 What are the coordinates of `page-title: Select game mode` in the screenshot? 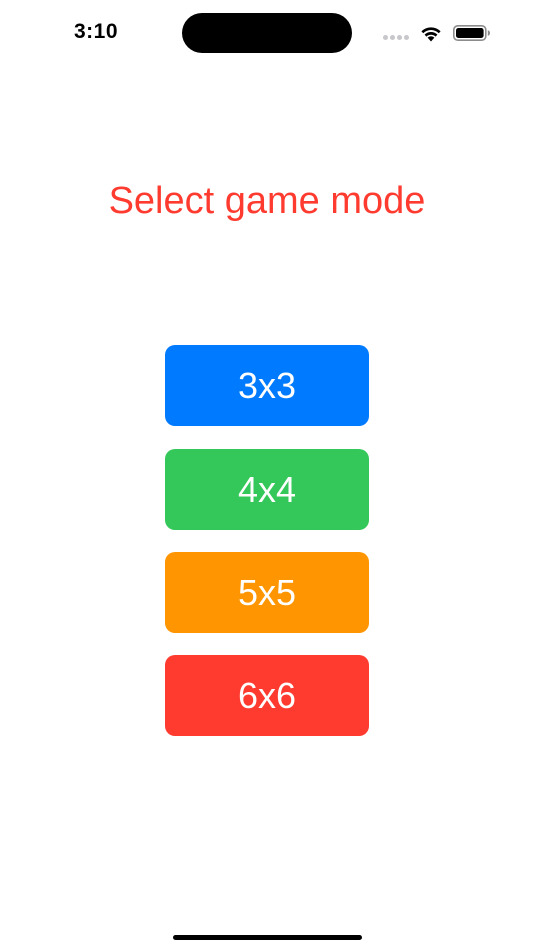 It's located at (267, 201).